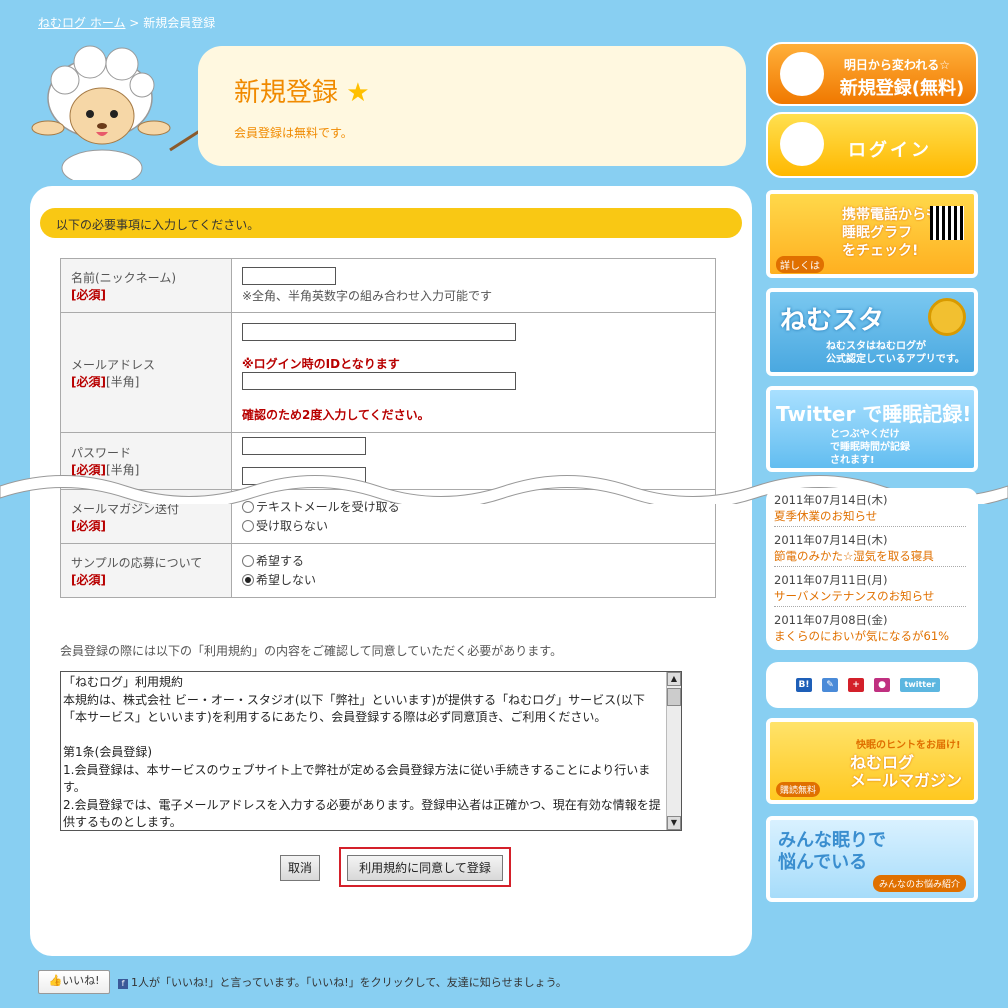 This screenshot has height=1008, width=1008. What do you see at coordinates (831, 500) in the screenshot?
I see `news-date: 2011年07月14日(木)` at bounding box center [831, 500].